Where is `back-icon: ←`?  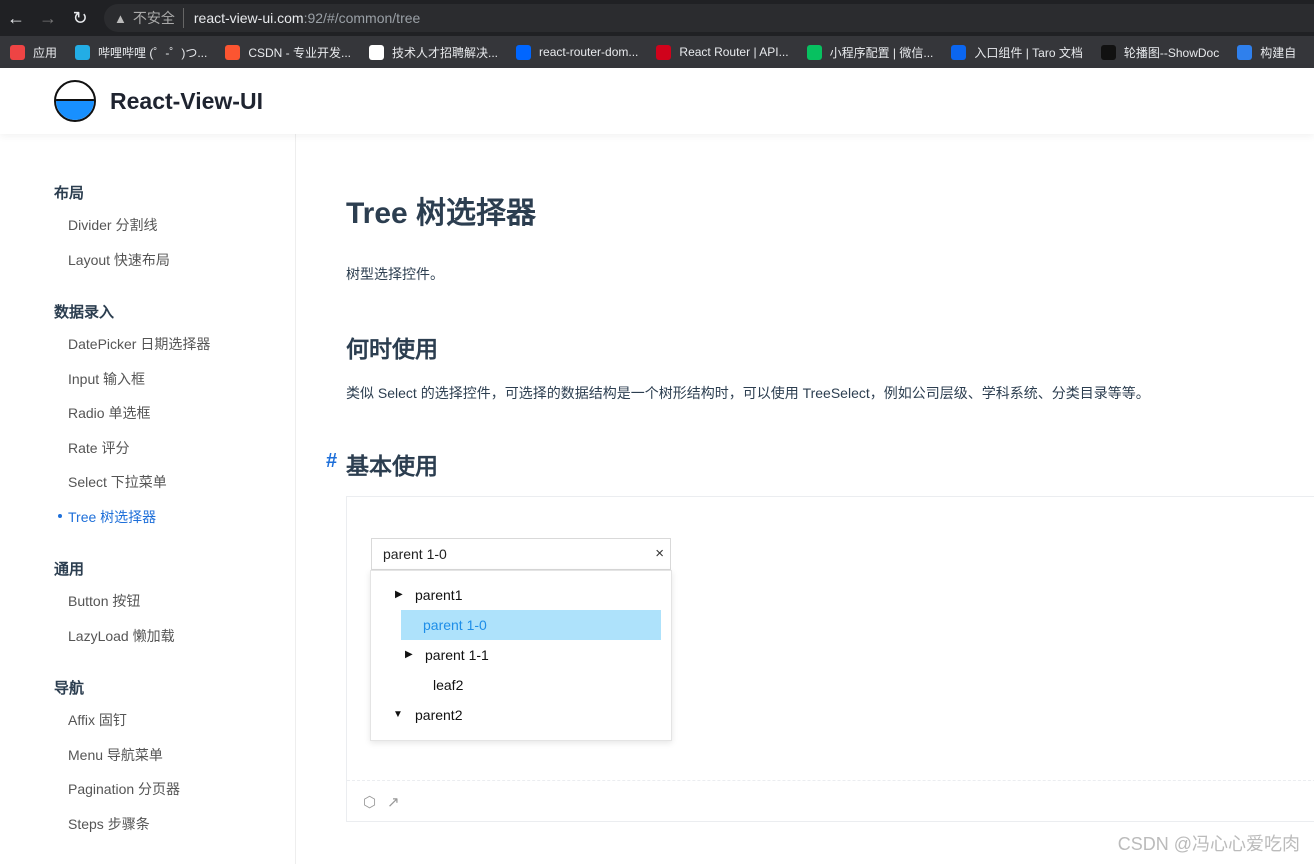
back-icon: ← is located at coordinates (16, 18).